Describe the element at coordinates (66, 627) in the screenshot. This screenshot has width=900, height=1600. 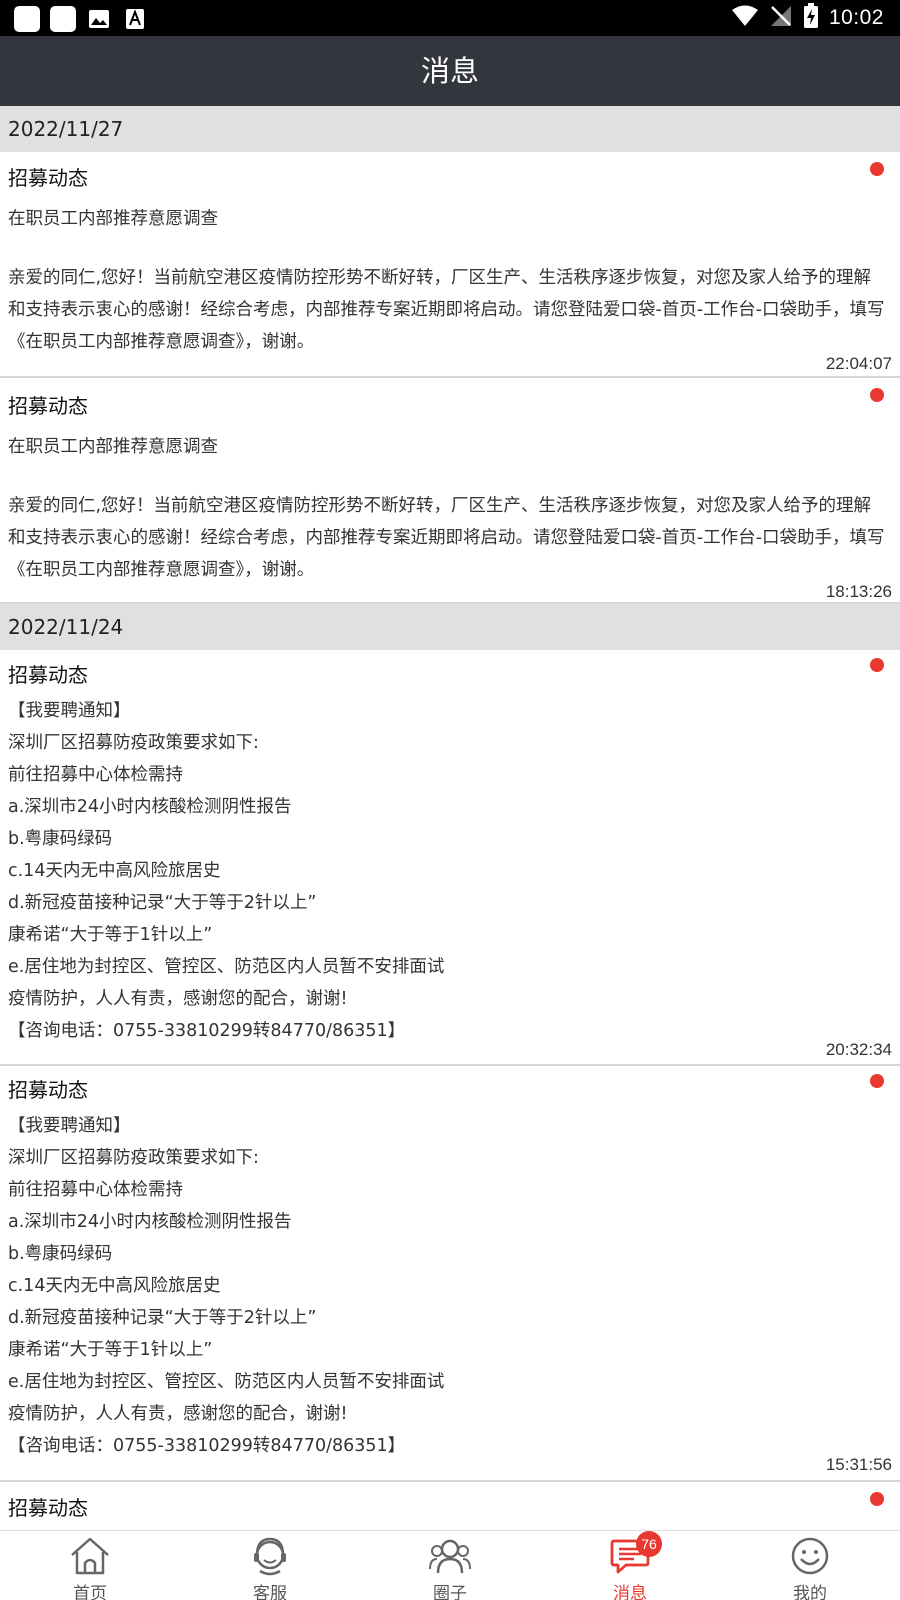
I see `date-label: 2022/11/24` at that location.